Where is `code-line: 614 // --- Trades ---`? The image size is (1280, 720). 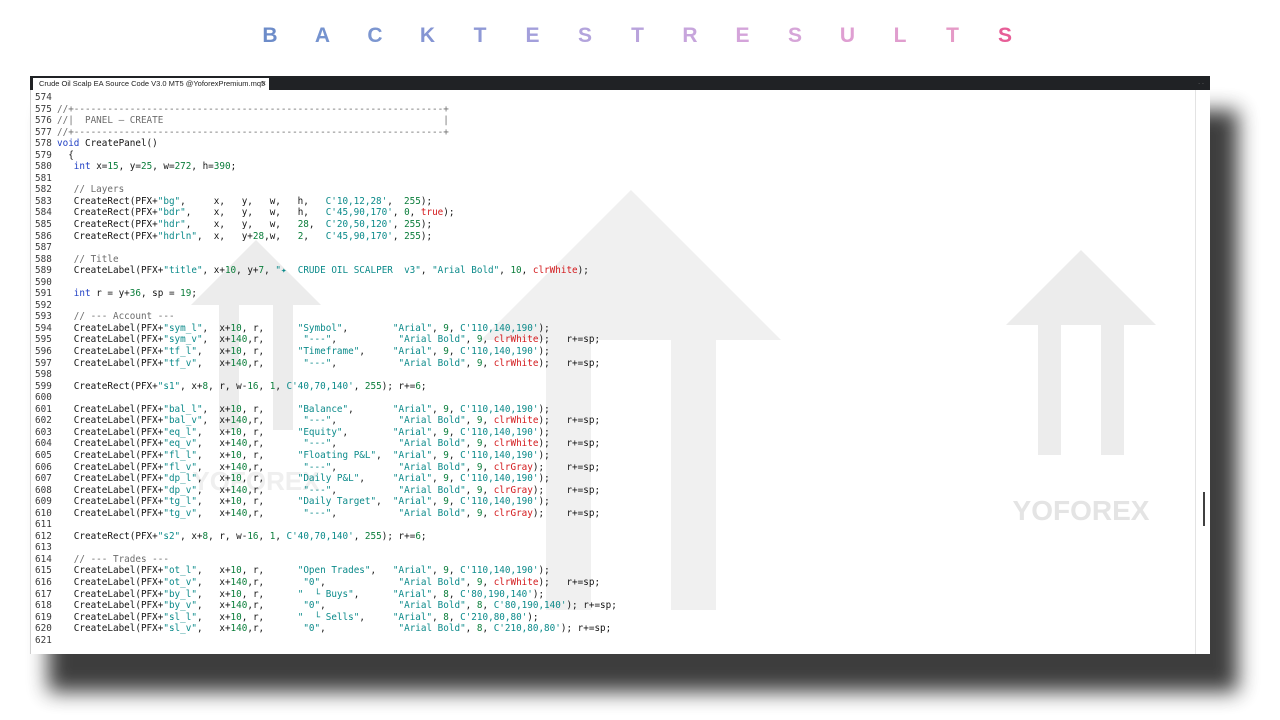
code-line: 614 // --- Trades --- is located at coordinates (614, 560).